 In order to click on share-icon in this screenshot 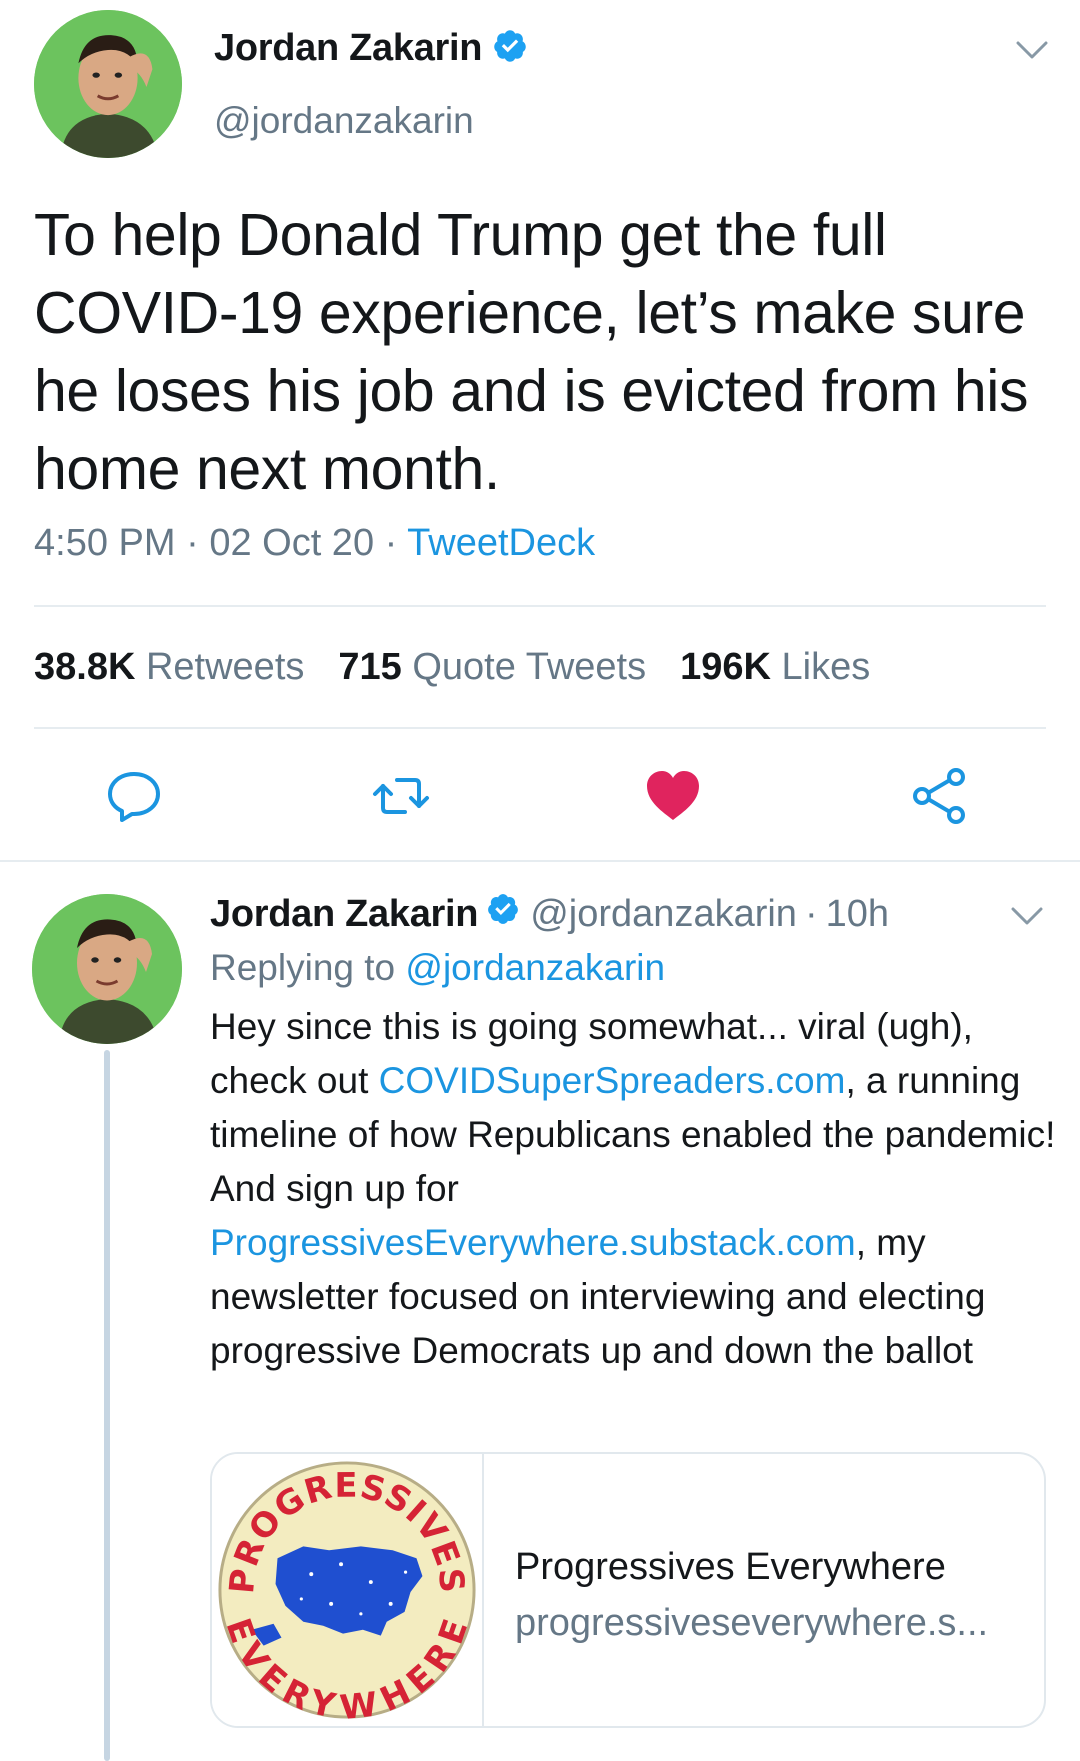, I will do `click(940, 796)`.